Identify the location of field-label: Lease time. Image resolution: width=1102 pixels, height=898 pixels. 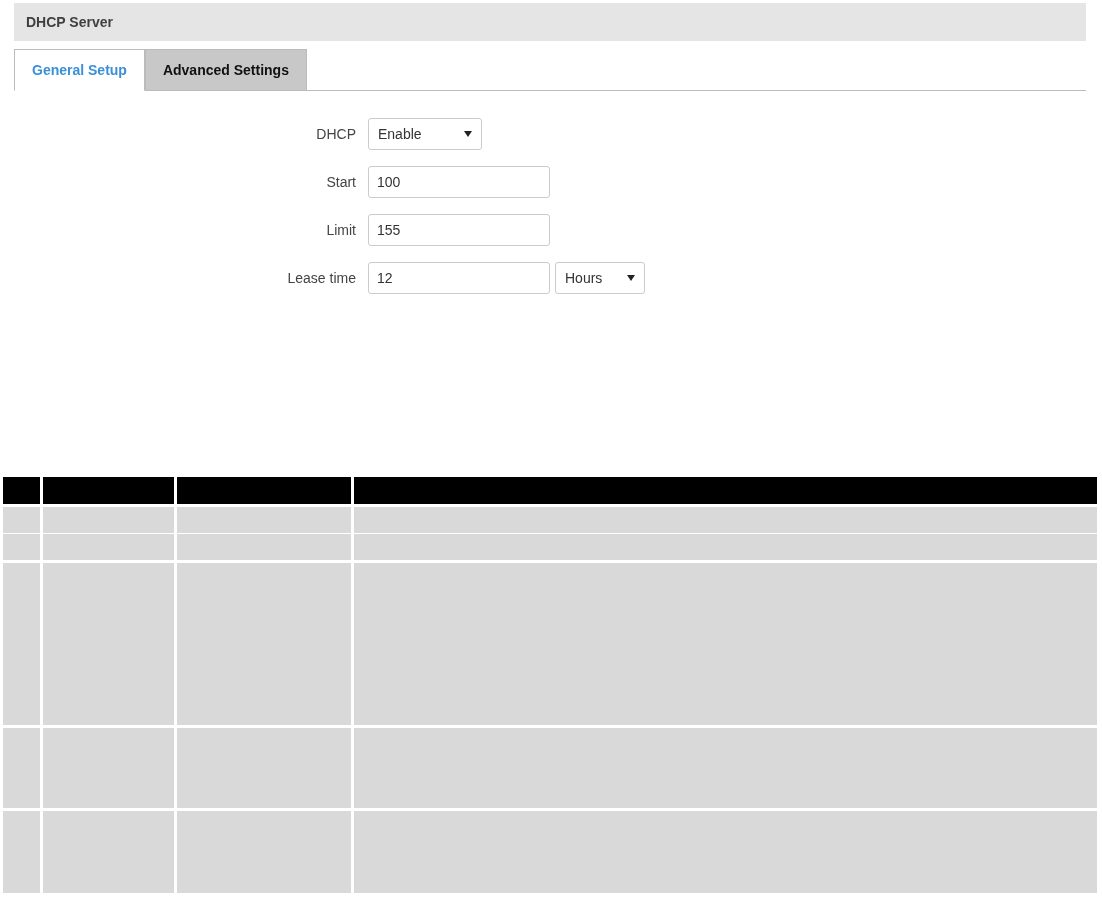
(321, 278).